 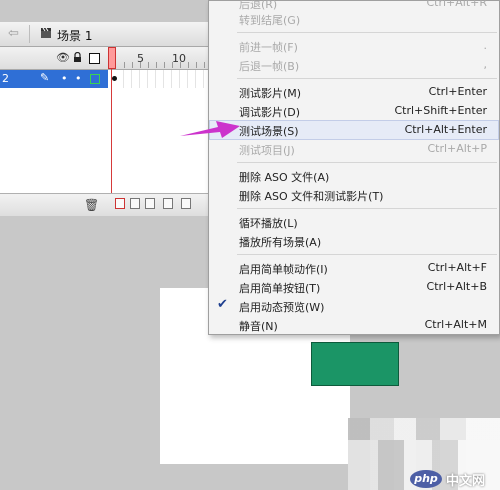 I want to click on menu-item-loop-playback: 循环播放(L), so click(x=354, y=222).